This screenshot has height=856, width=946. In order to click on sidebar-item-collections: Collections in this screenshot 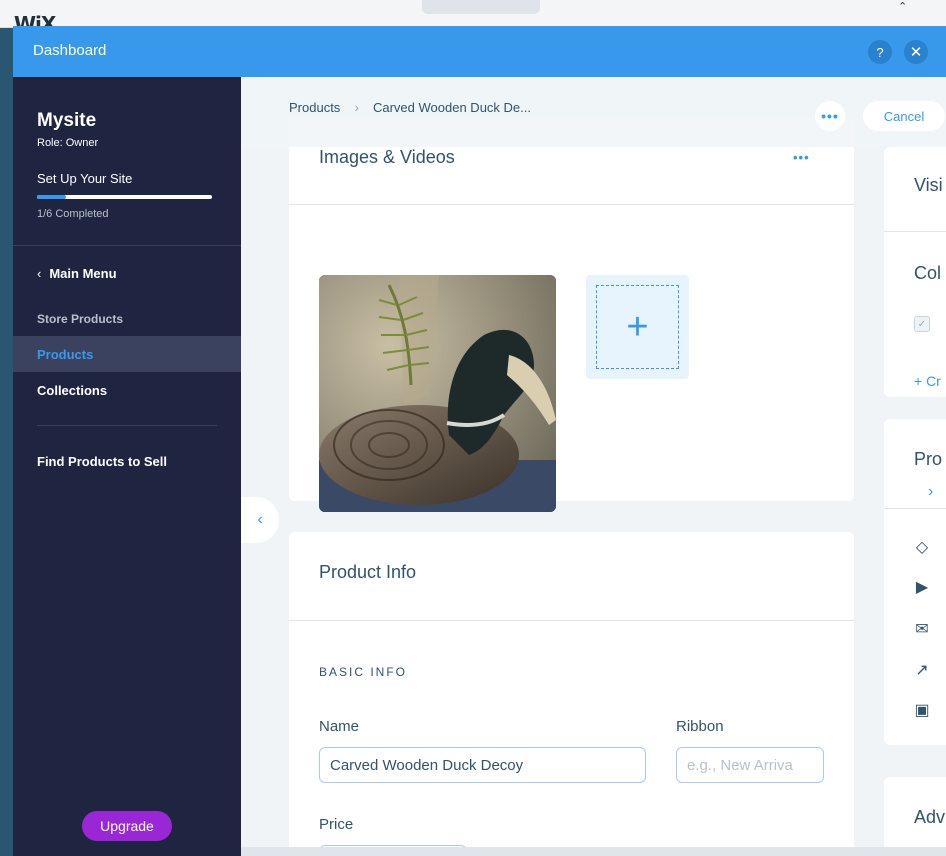, I will do `click(127, 390)`.